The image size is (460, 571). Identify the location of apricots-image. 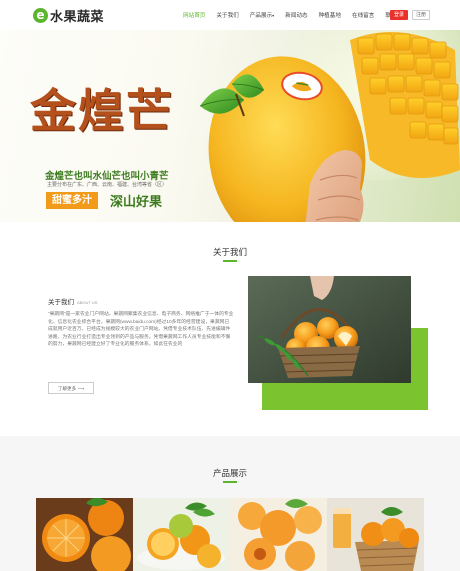
(278, 534).